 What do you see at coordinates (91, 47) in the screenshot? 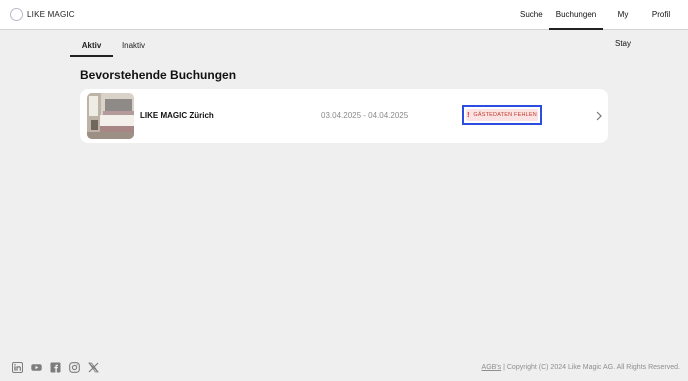
I see `tab-aktiv: Aktiv` at bounding box center [91, 47].